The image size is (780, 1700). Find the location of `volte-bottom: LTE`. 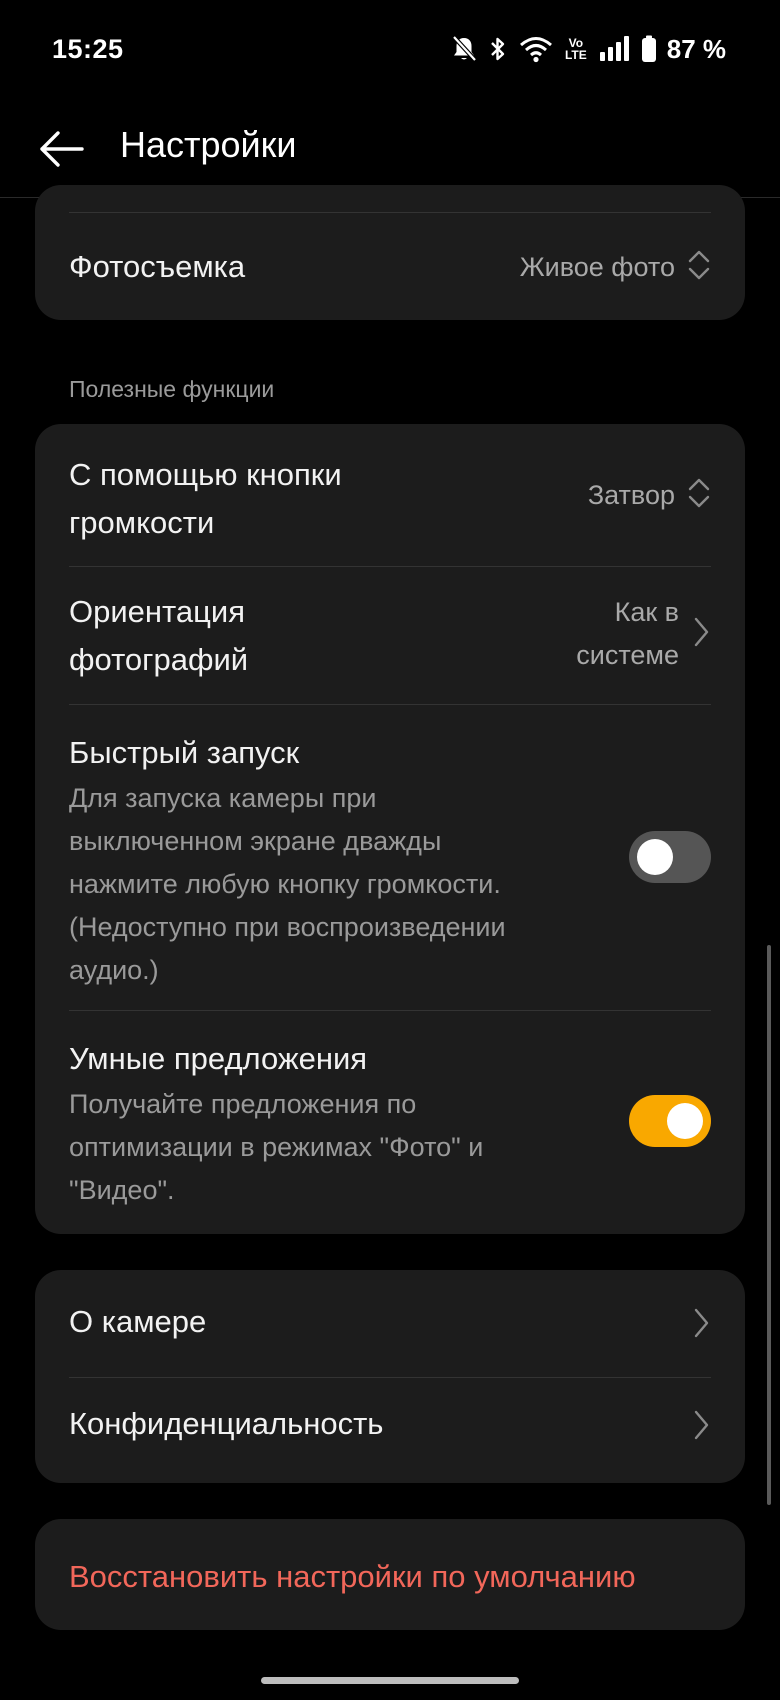

volte-bottom: LTE is located at coordinates (575, 55).